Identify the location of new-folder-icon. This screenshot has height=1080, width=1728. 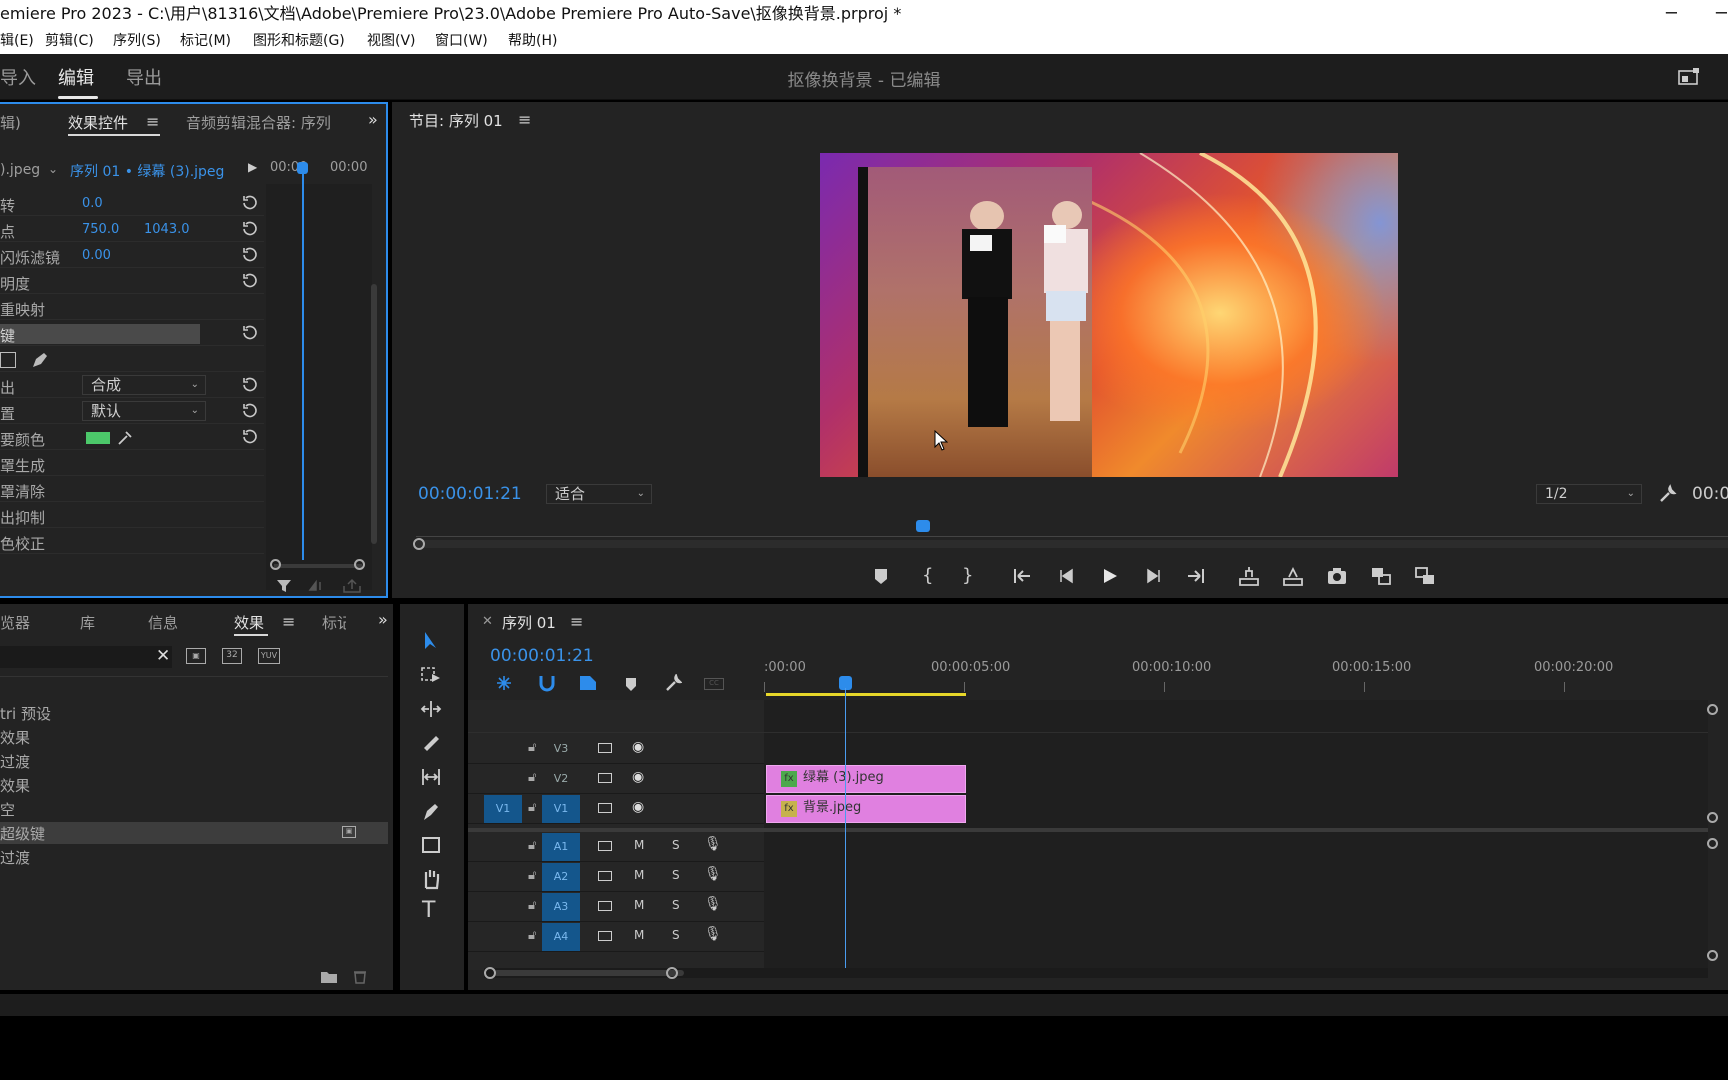
(329, 977).